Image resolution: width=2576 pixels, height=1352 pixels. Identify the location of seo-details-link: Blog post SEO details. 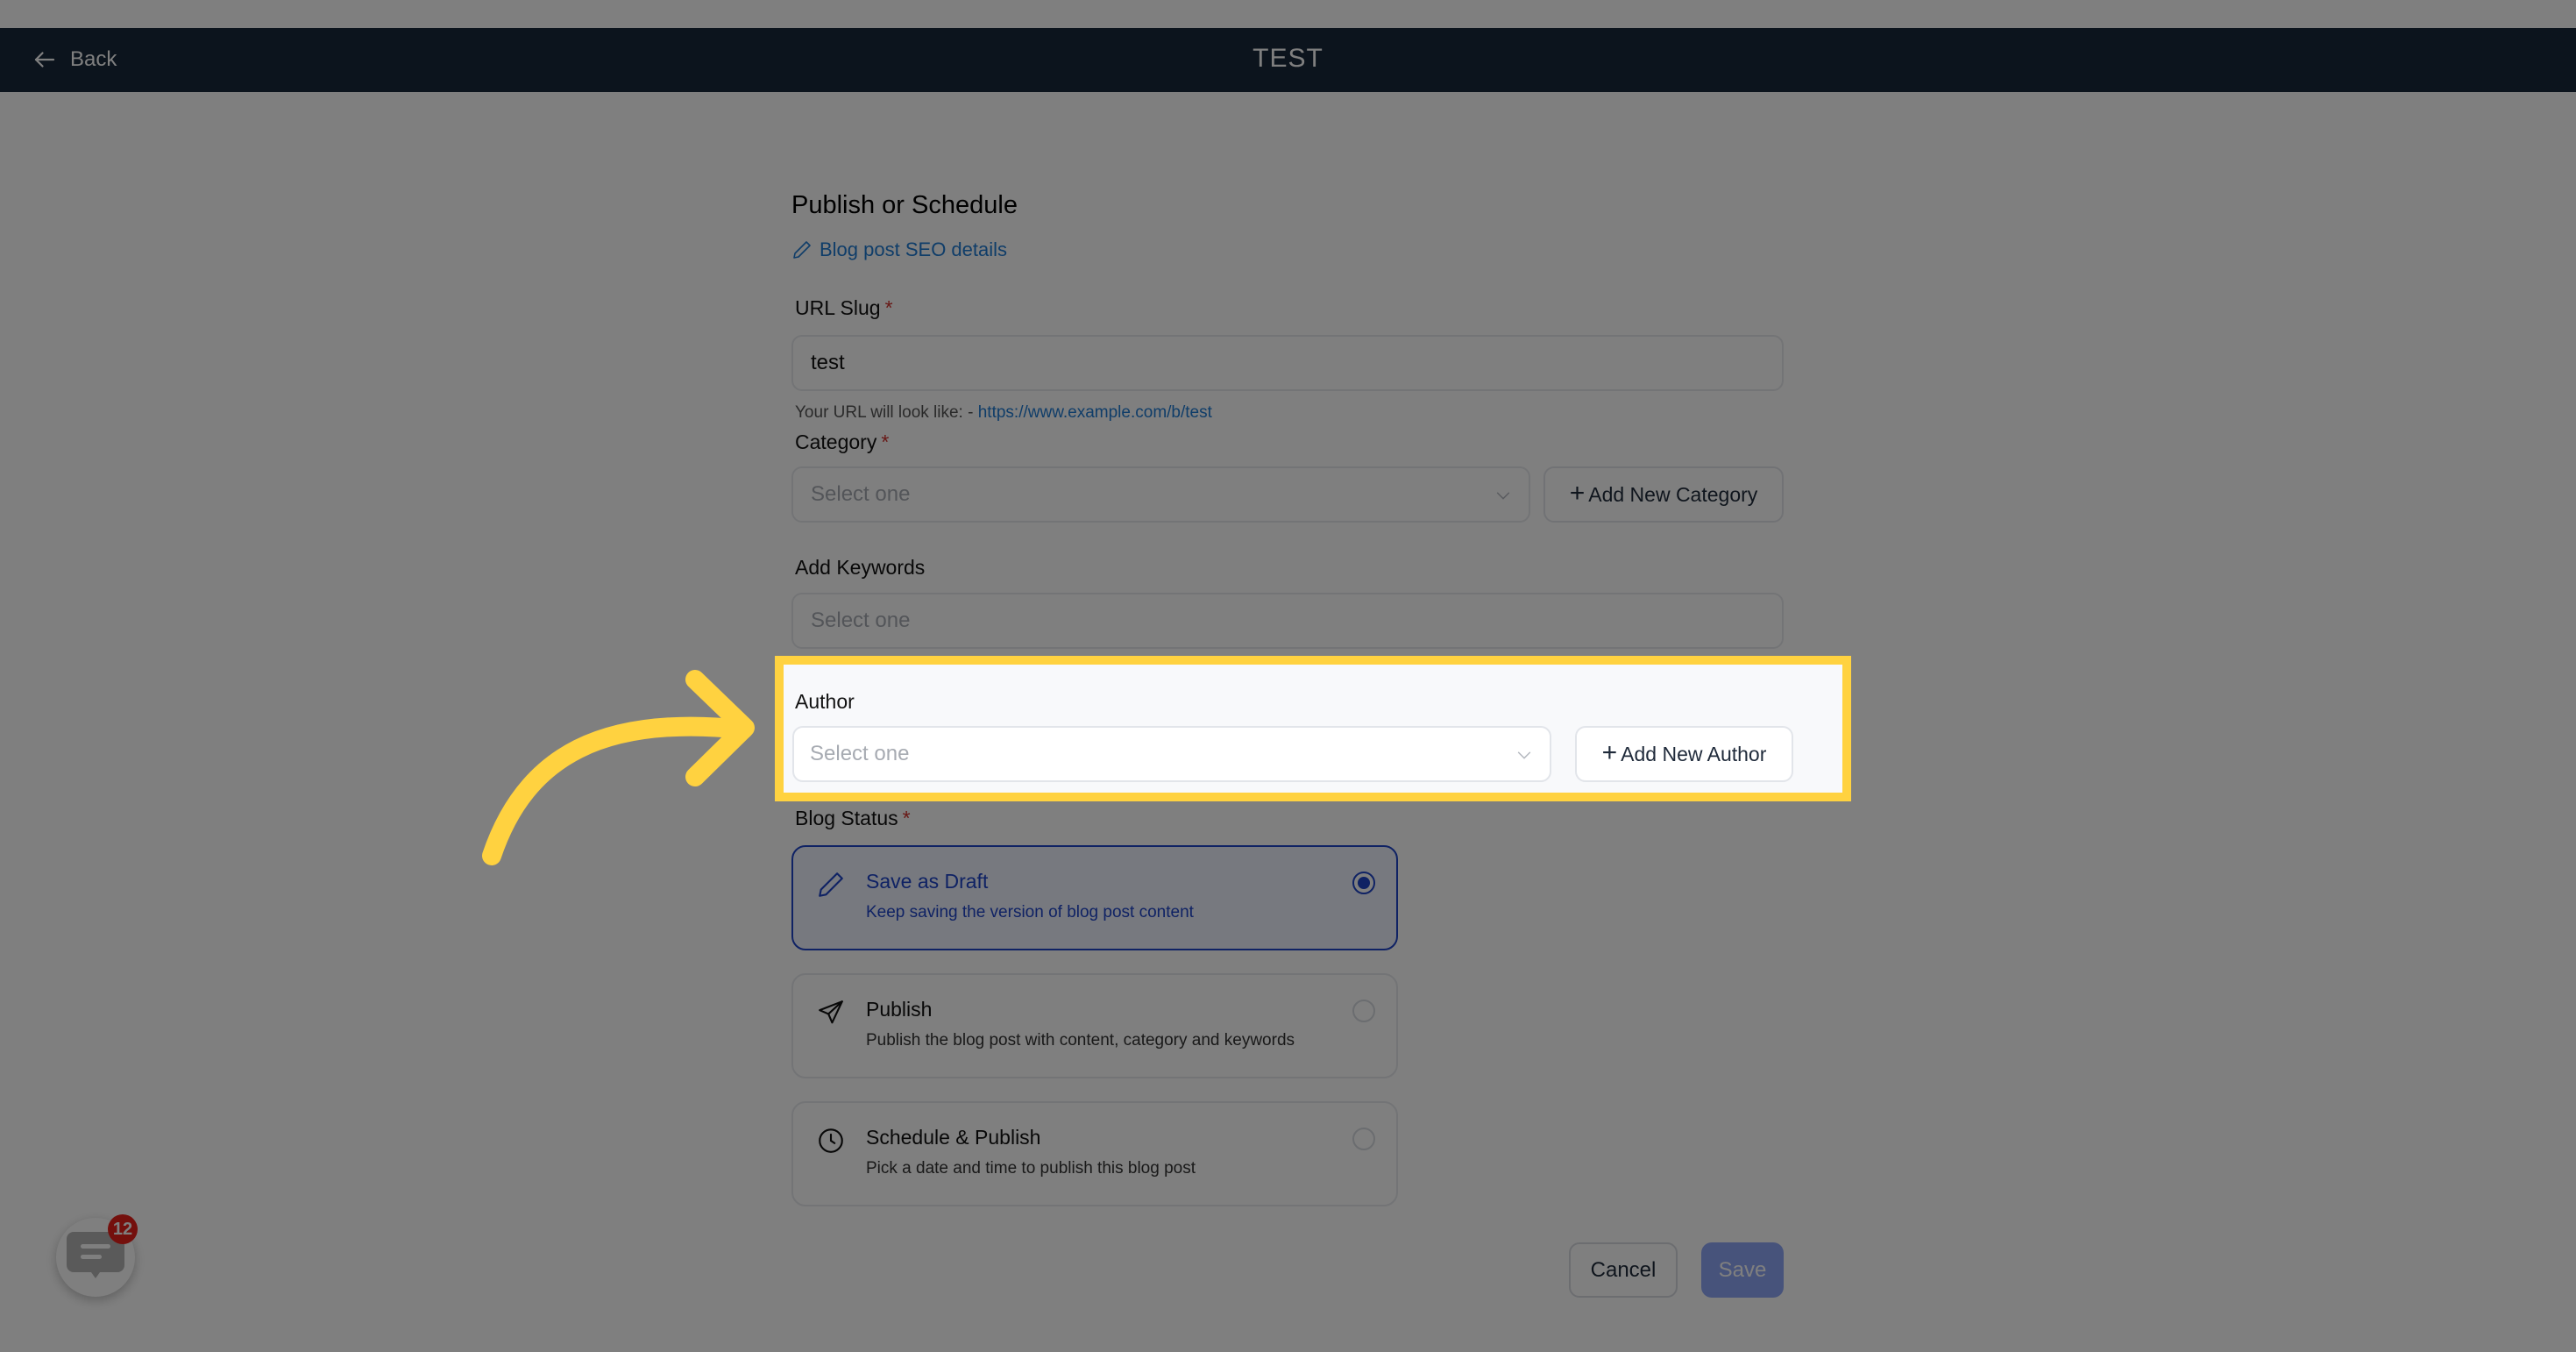
(899, 249).